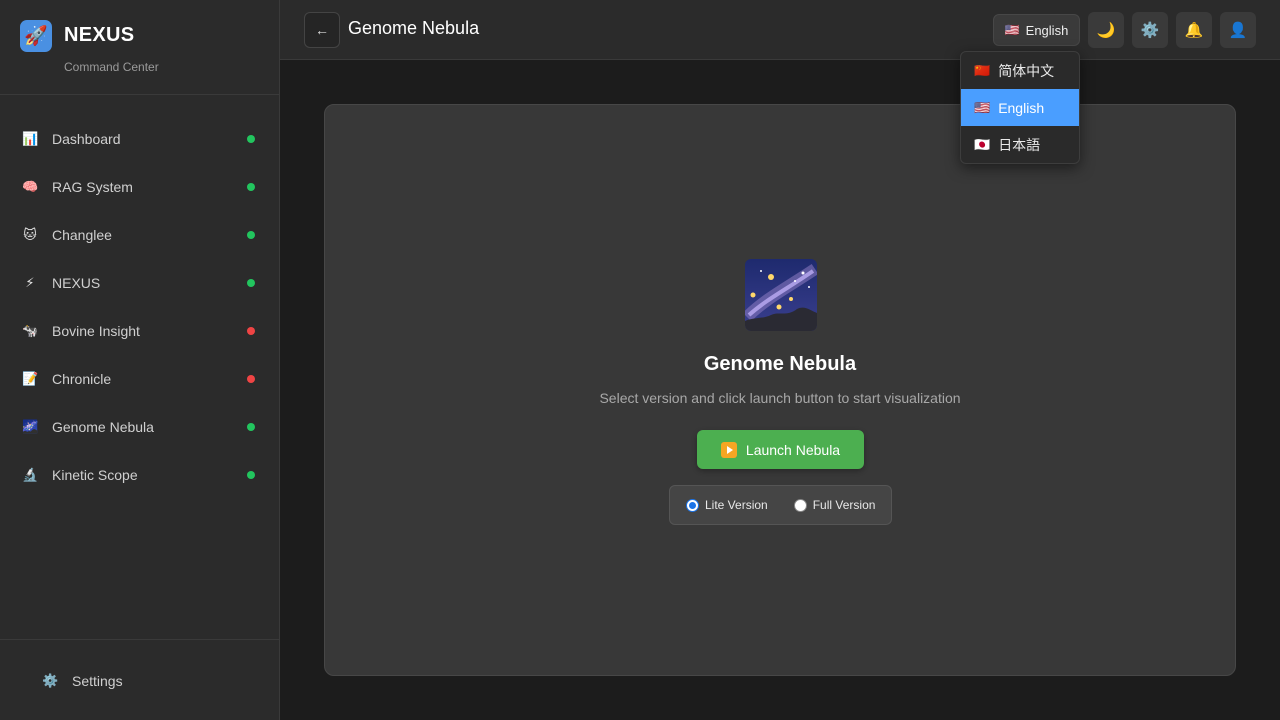 This screenshot has height=720, width=1280. I want to click on sidebar-item-genome-nebula: 🌌 Genome Nebula, so click(139, 427).